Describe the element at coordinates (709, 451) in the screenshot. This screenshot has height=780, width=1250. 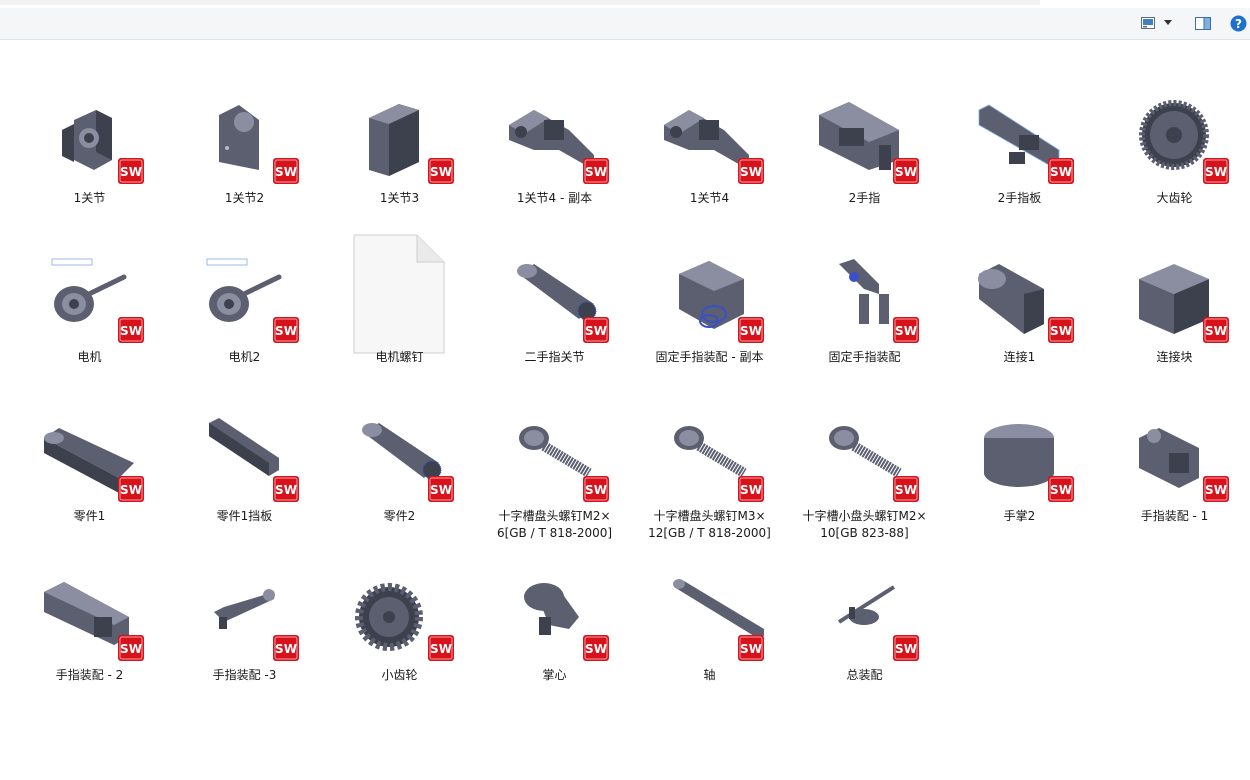
I see `file-item: SW 十字槽盘头螺钉M3× 12[GB / T 818-2000]` at that location.